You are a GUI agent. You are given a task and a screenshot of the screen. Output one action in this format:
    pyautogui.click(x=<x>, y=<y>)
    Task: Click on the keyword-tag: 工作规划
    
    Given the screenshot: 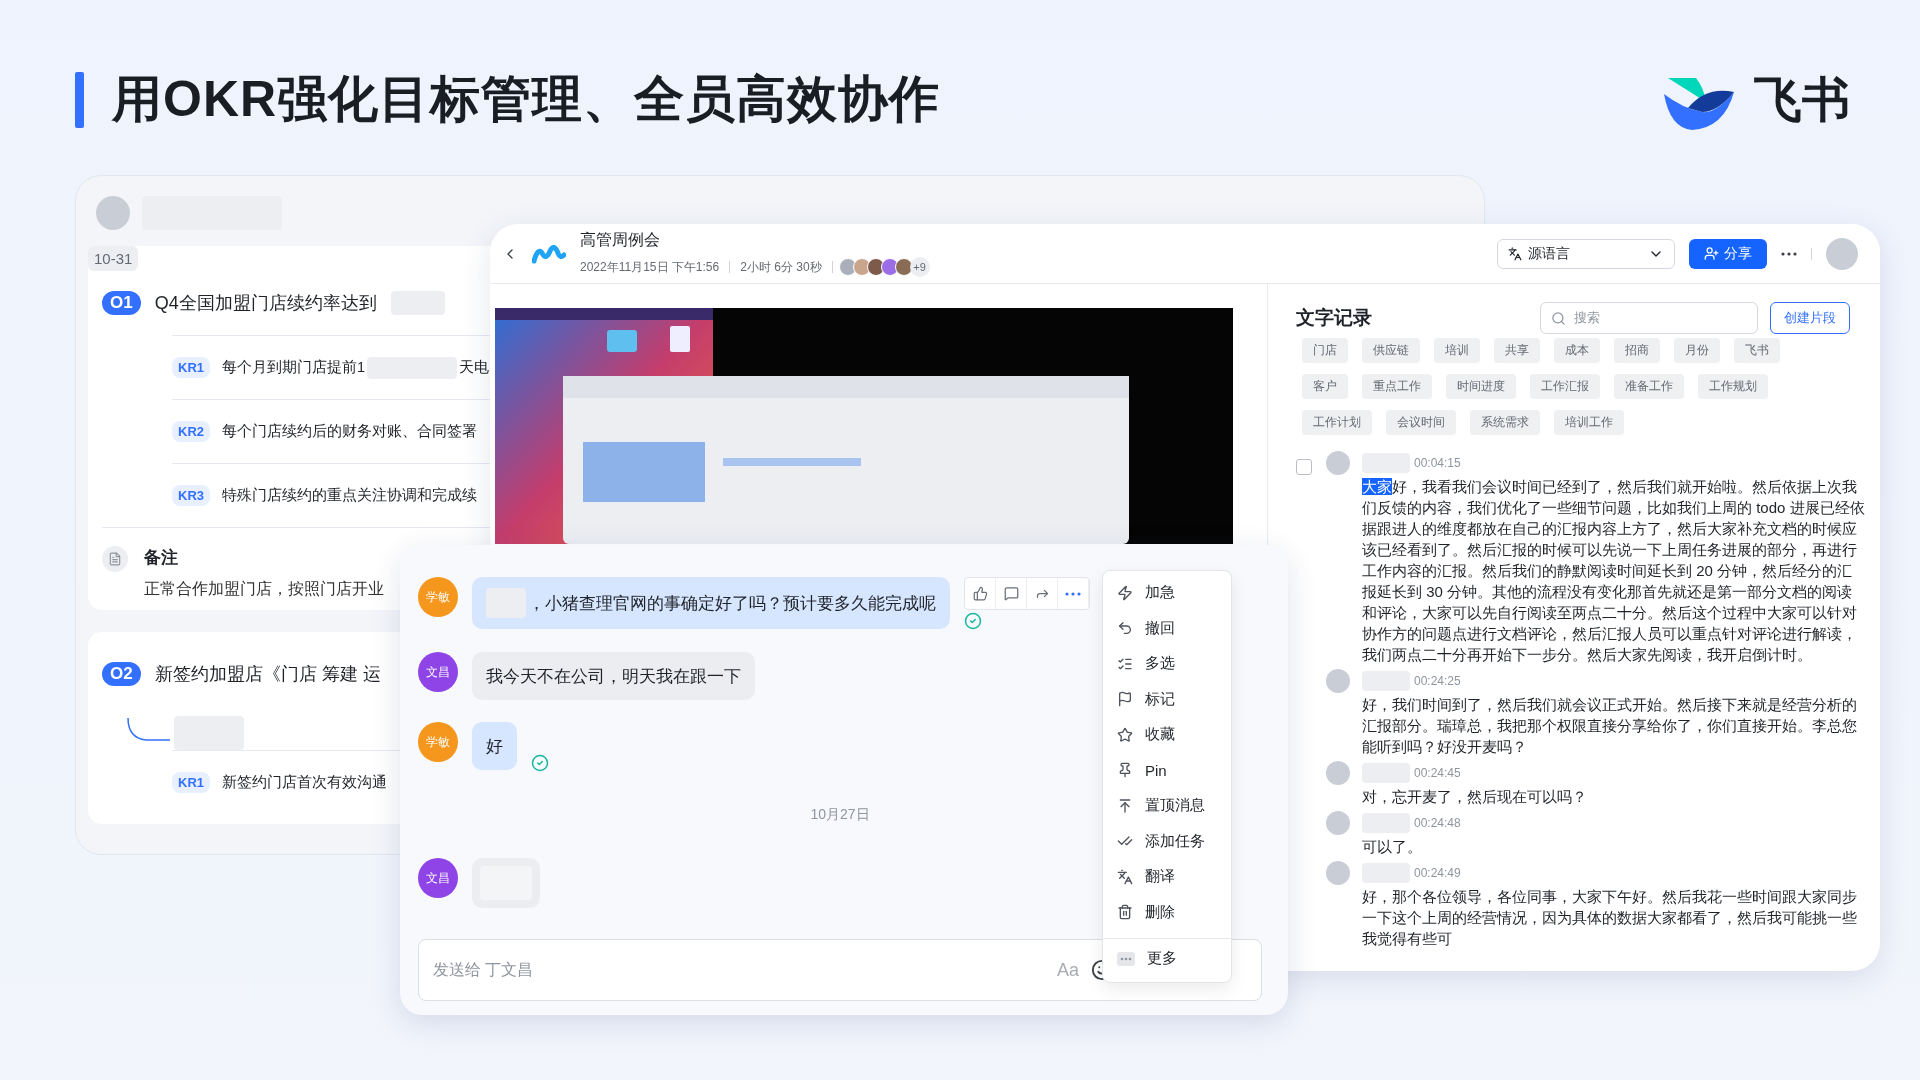 What is the action you would take?
    pyautogui.click(x=1733, y=386)
    